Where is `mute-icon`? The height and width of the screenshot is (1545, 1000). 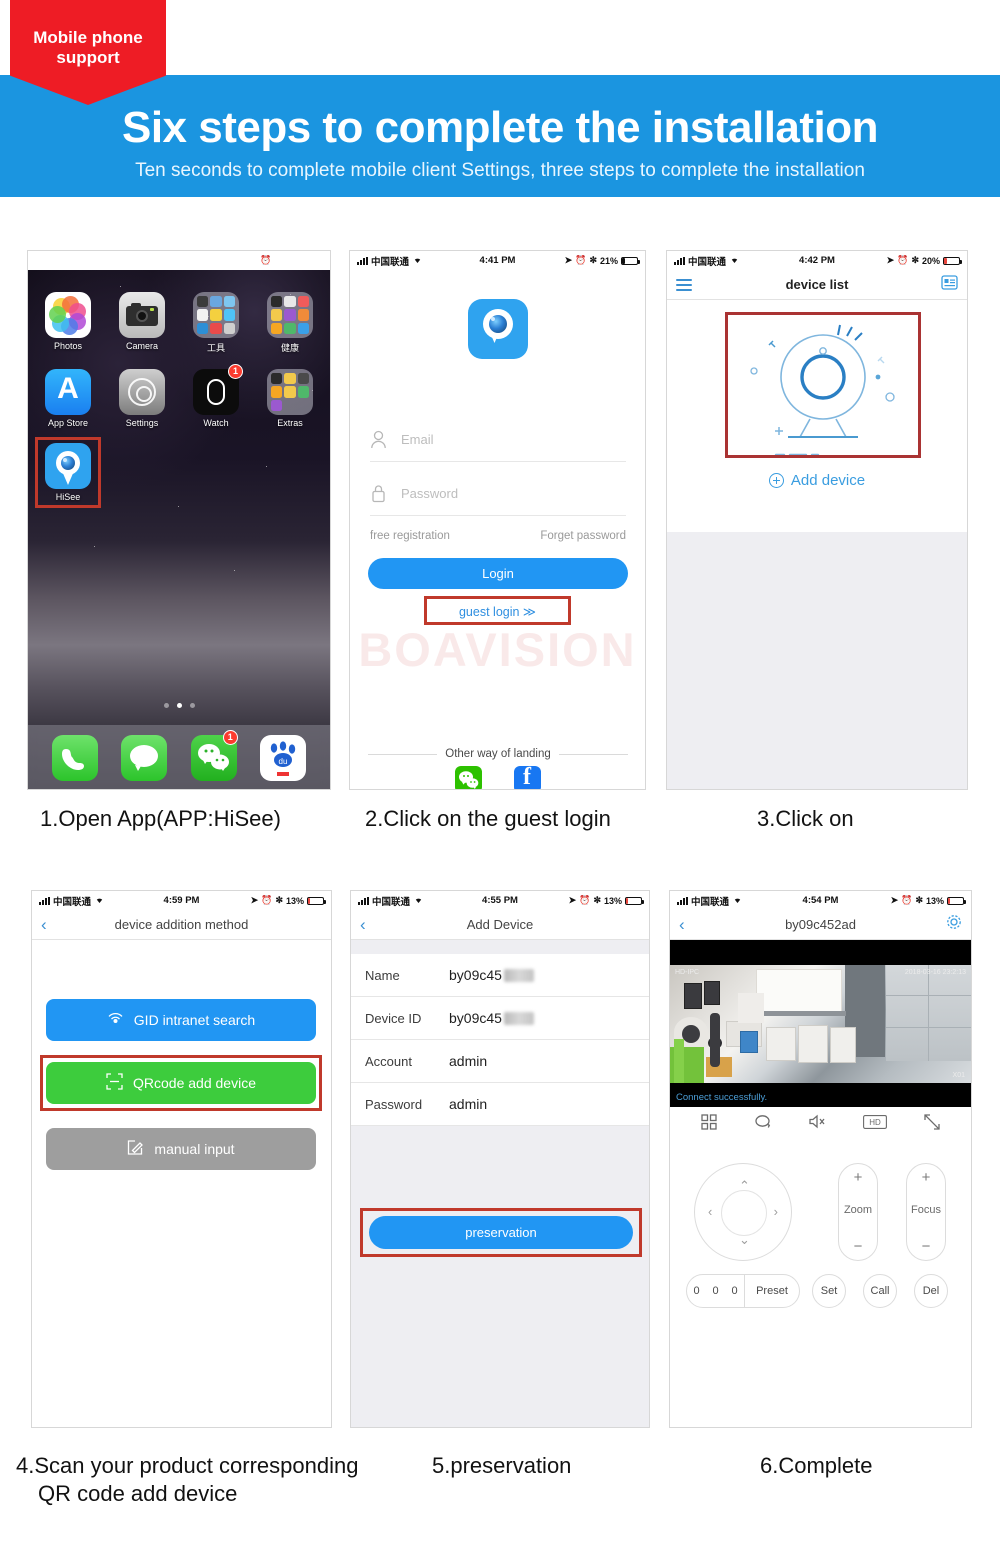 mute-icon is located at coordinates (817, 1124).